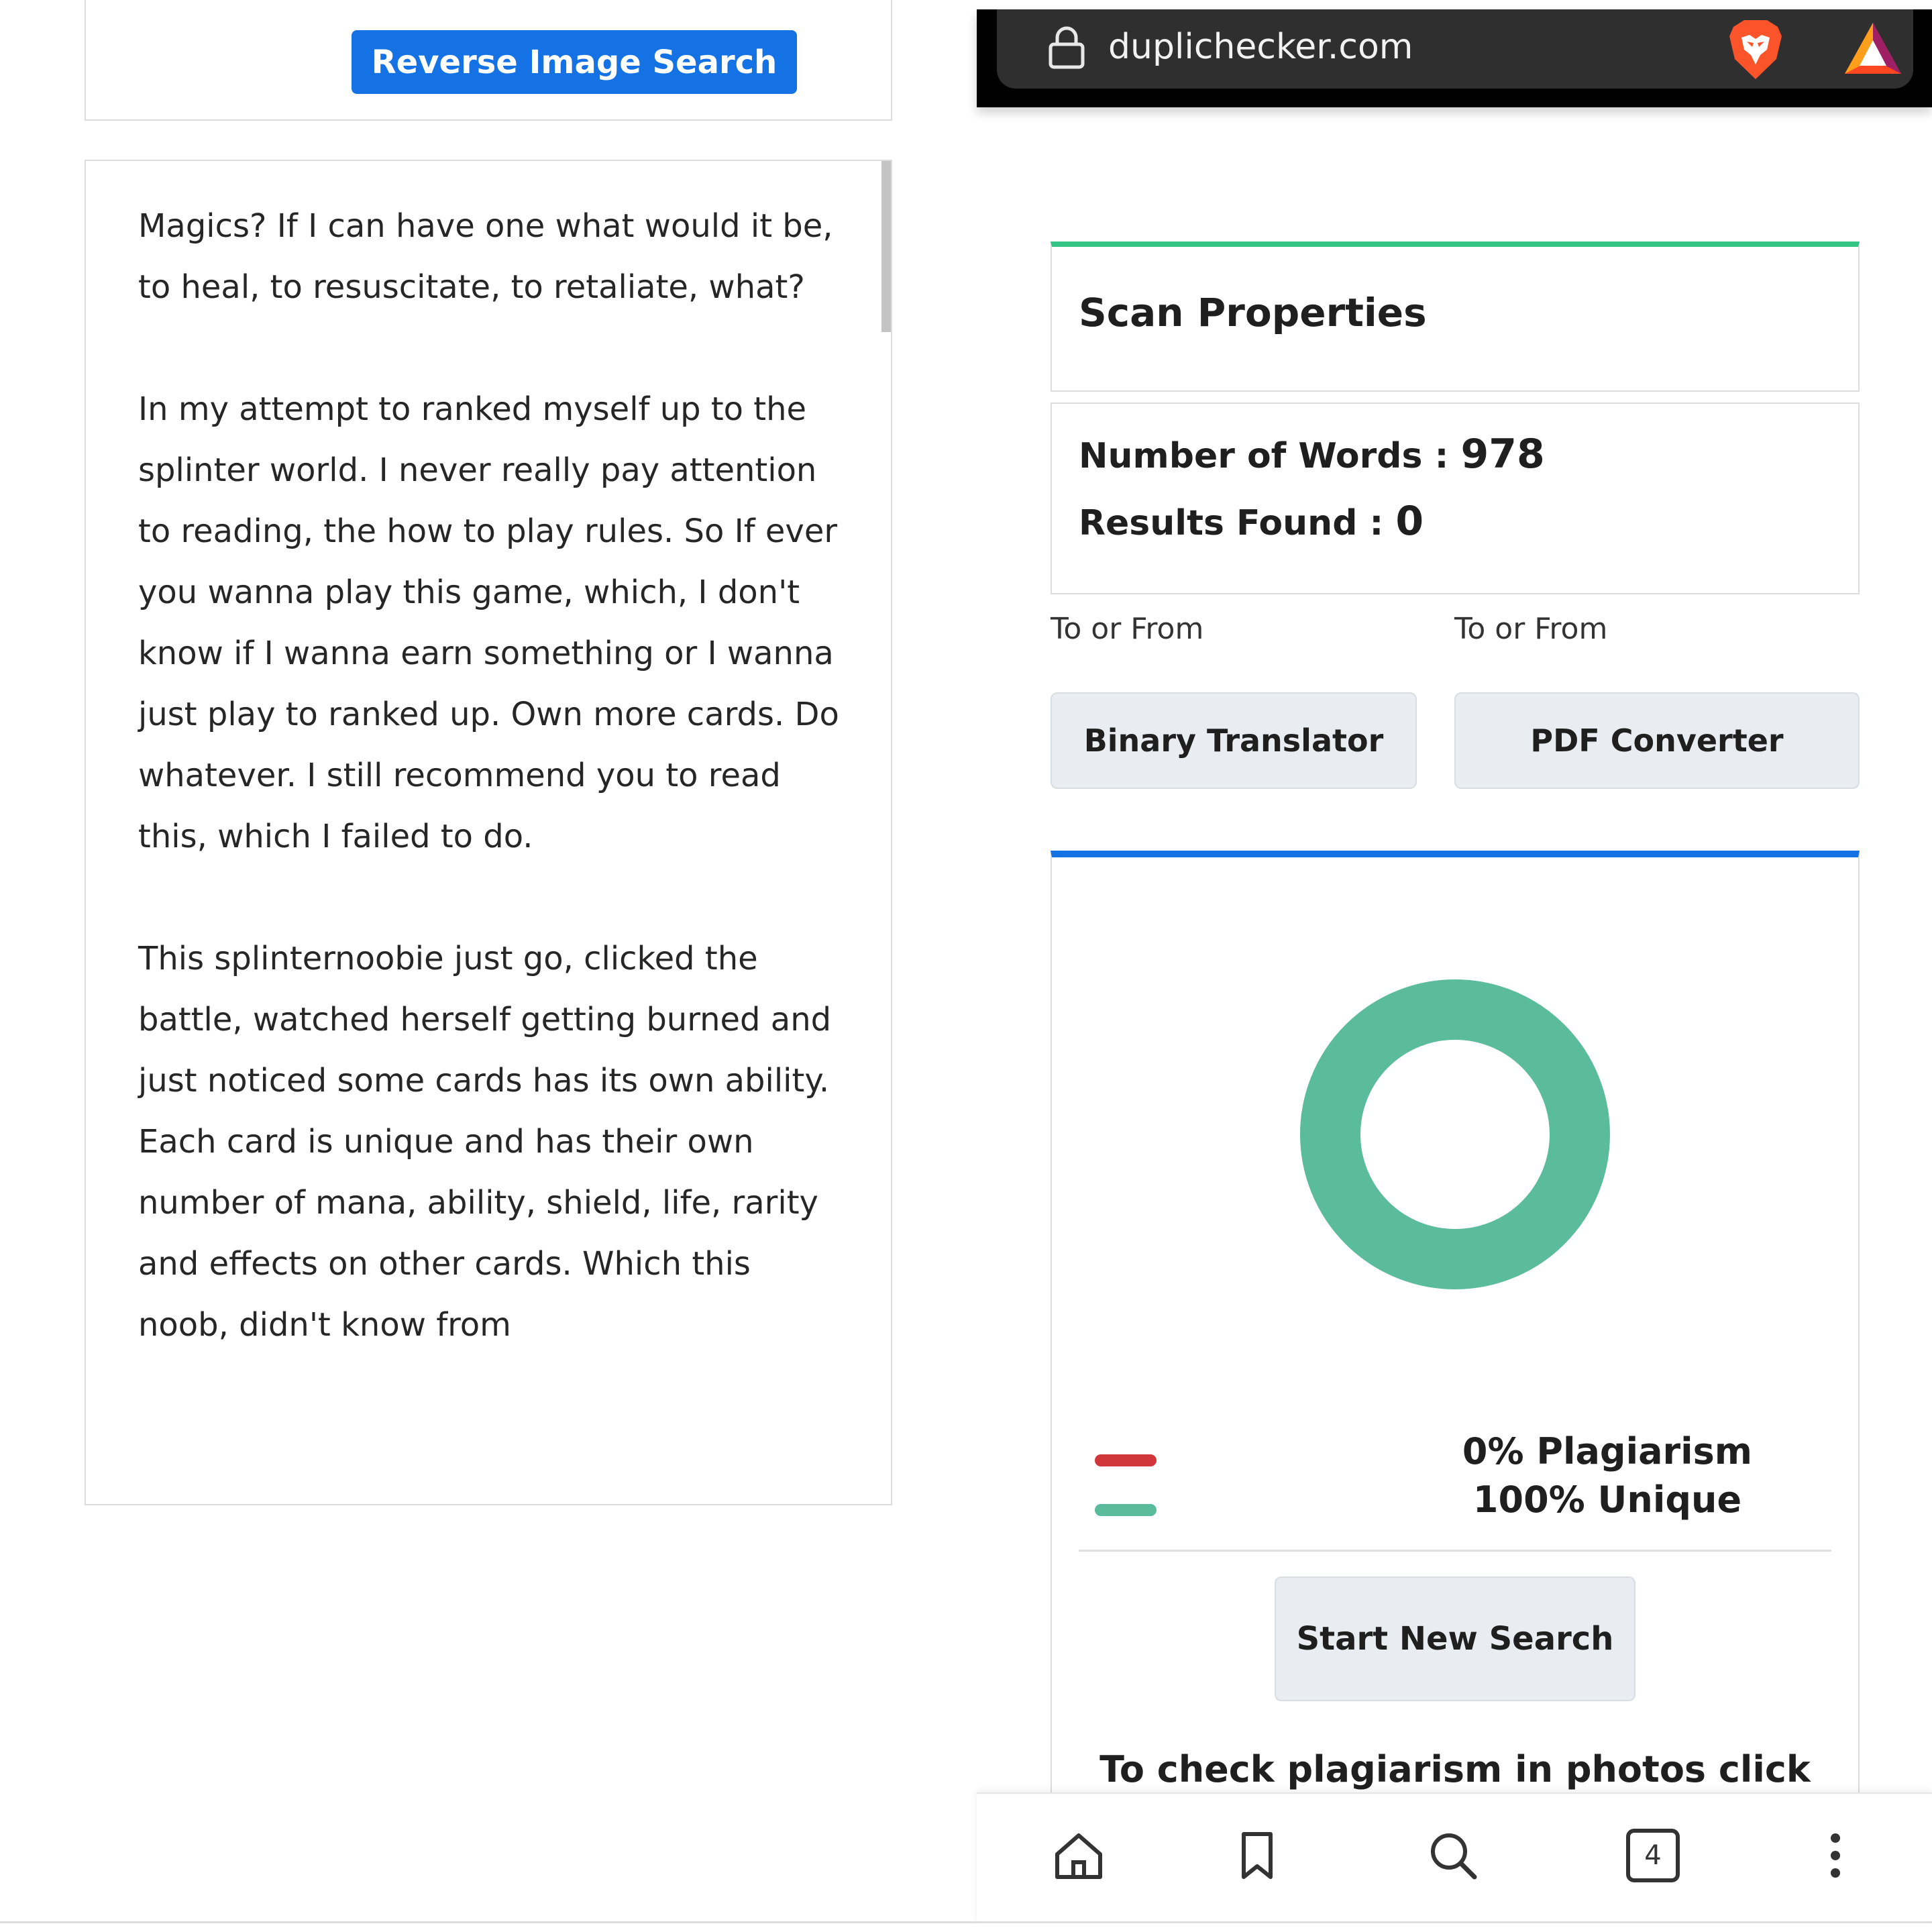 Image resolution: width=1932 pixels, height=1932 pixels. I want to click on word-count-label: Number of Words :, so click(1270, 456).